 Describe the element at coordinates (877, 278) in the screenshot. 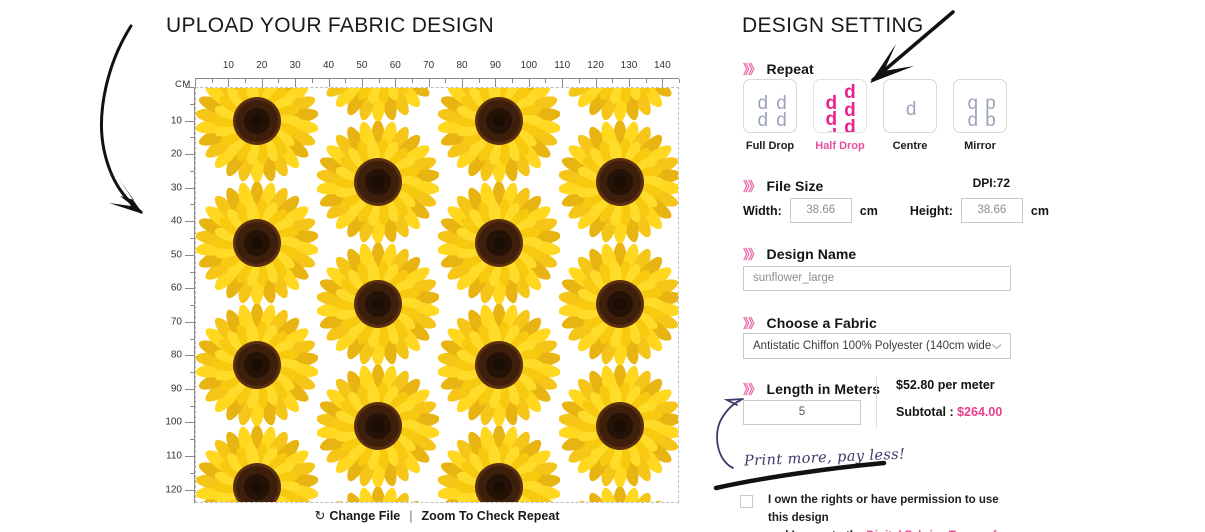

I see `design-name-input: sunflower_large` at that location.